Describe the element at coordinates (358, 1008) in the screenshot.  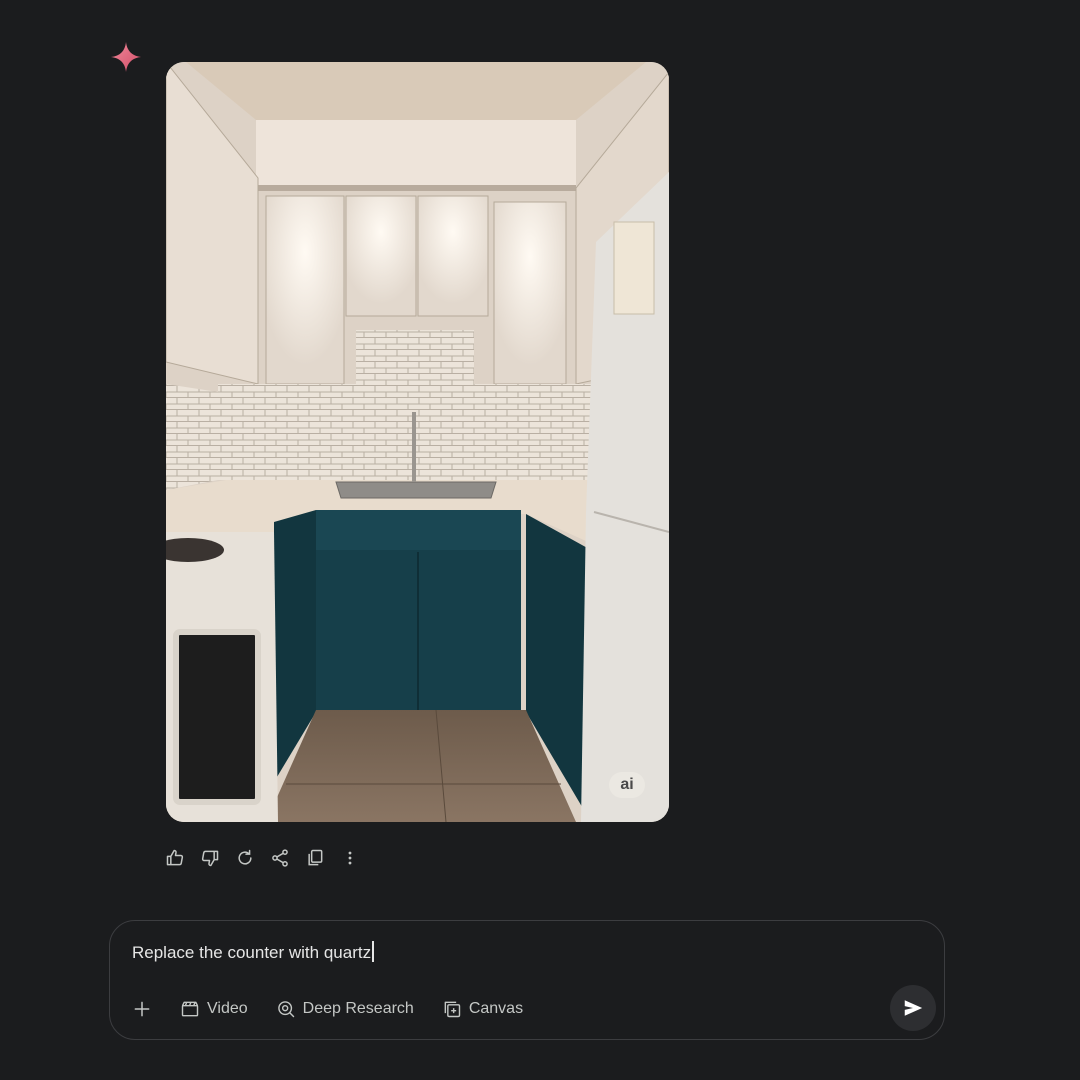
I see `deep-research-label: Deep Research` at that location.